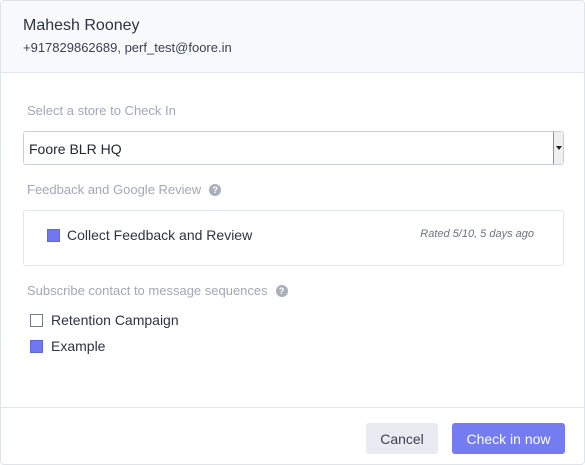  Describe the element at coordinates (115, 320) in the screenshot. I see `sequence-item-label: Retention Campaign` at that location.